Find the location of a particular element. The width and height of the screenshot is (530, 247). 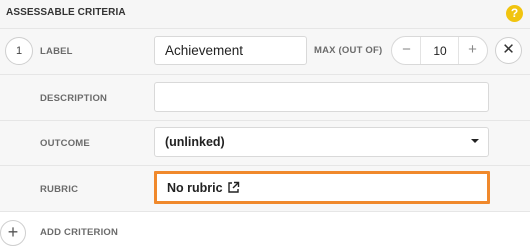

remove-criterion-button: ✕ is located at coordinates (508, 50).